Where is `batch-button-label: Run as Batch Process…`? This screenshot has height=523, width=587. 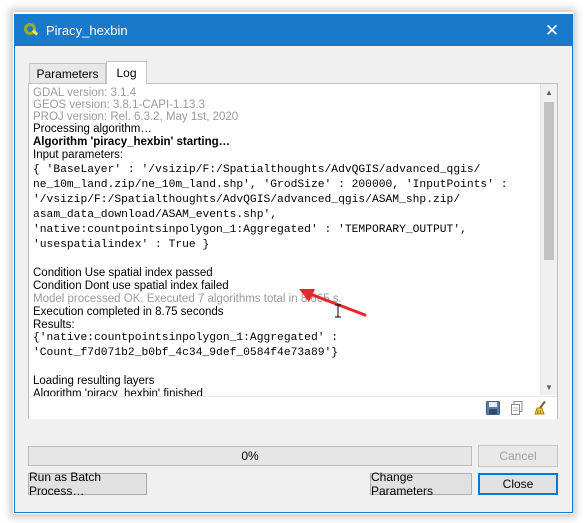 batch-button-label: Run as Batch Process… is located at coordinates (65, 484).